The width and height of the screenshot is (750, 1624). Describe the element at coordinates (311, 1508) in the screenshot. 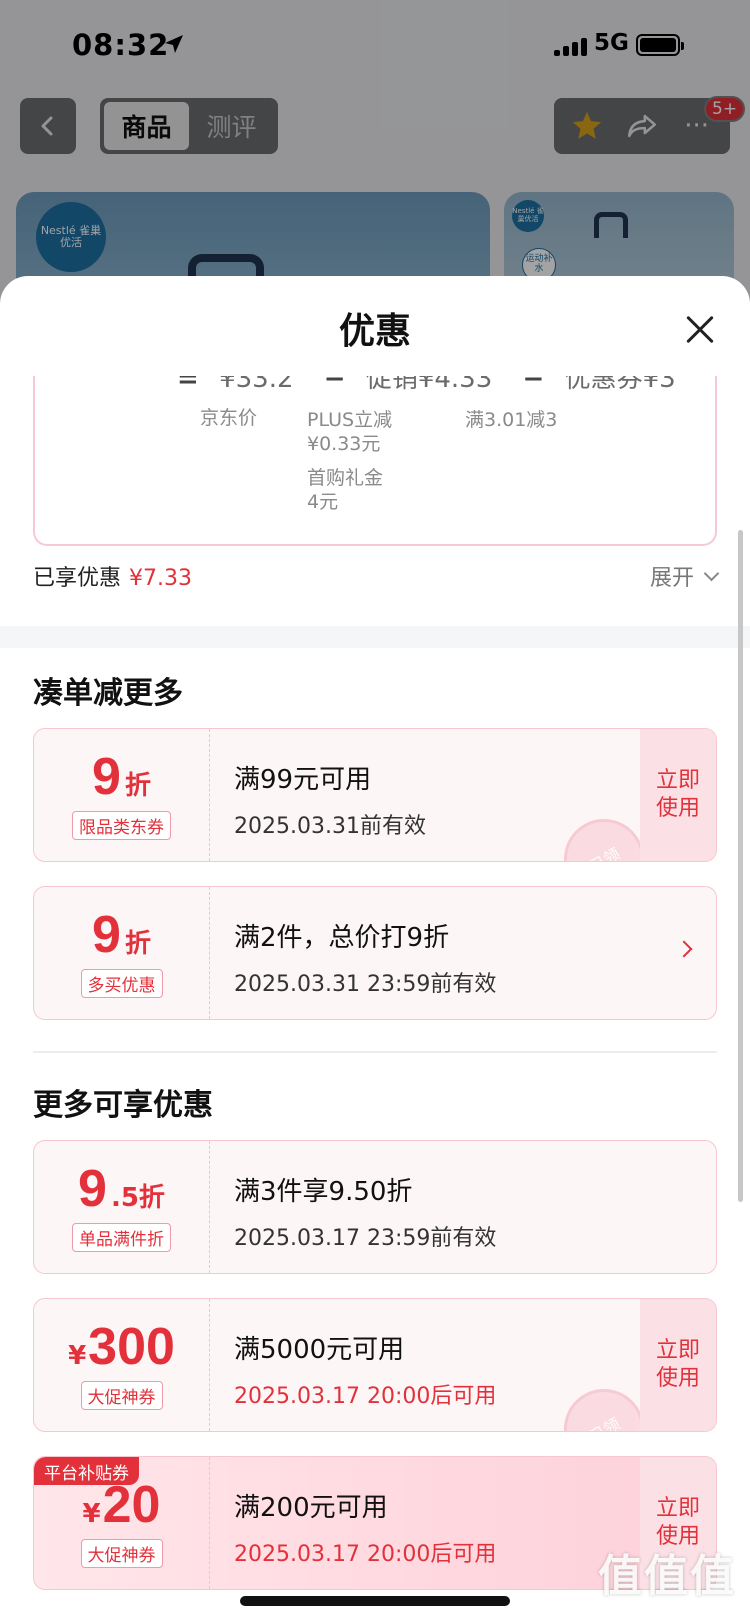

I see `coupon-condition: 满200元可用` at that location.